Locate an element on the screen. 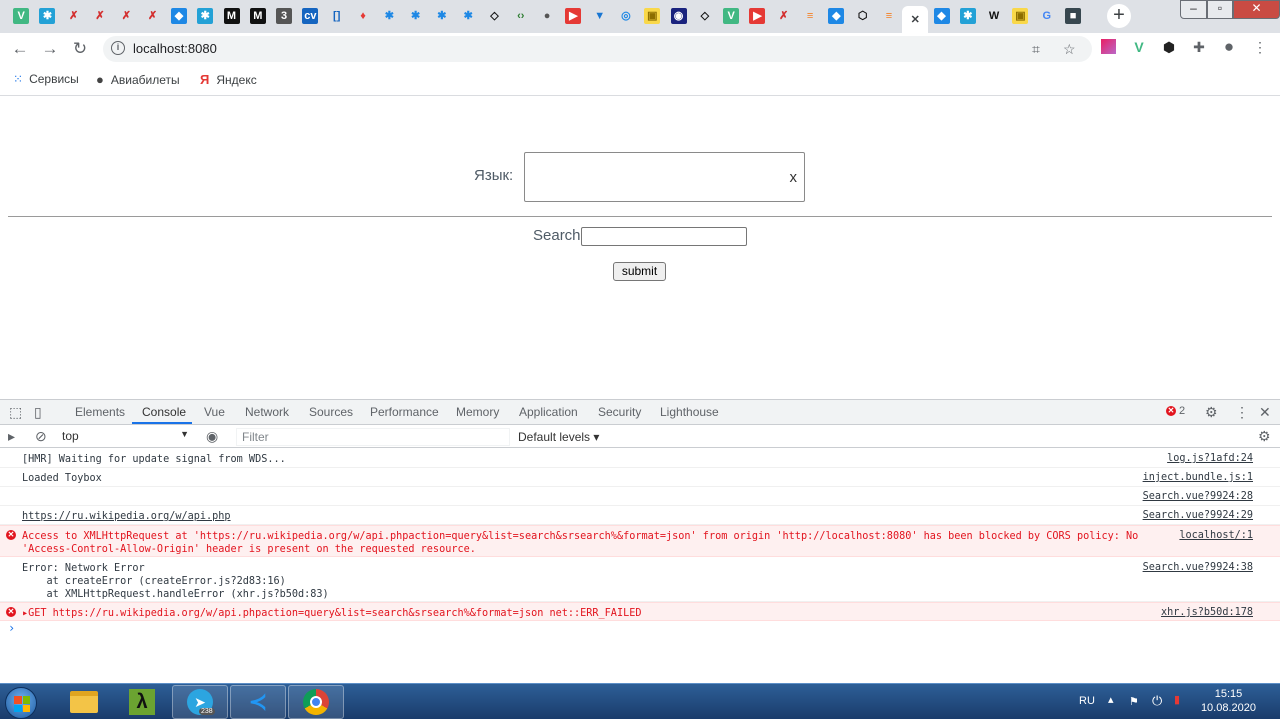 The image size is (1280, 719). reload-button: ↻ is located at coordinates (80, 49).